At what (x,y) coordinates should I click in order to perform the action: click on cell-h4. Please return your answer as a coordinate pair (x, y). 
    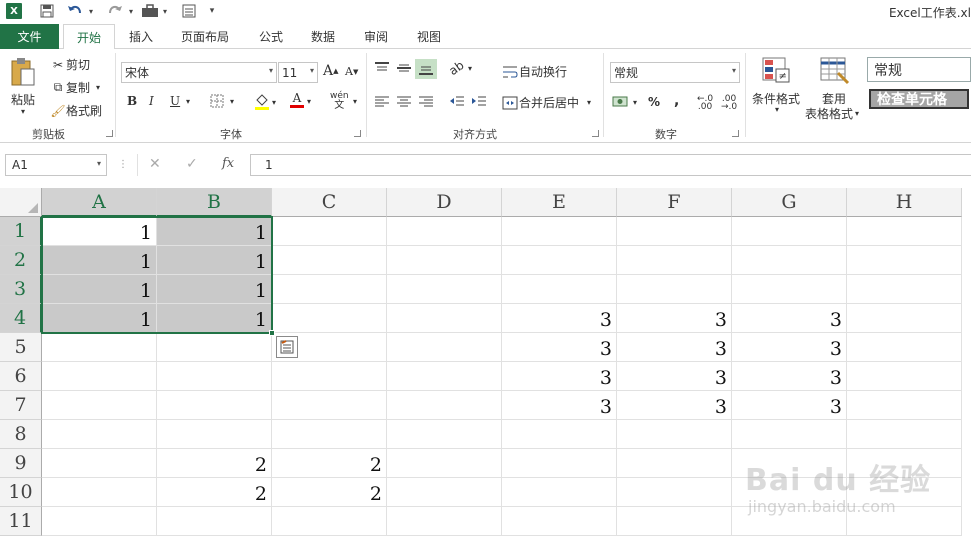
    Looking at the image, I should click on (904, 318).